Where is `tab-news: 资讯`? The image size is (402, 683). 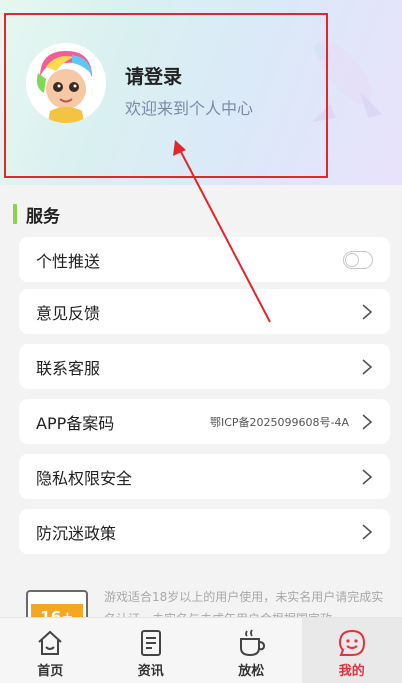
tab-news: 资讯 is located at coordinates (151, 650).